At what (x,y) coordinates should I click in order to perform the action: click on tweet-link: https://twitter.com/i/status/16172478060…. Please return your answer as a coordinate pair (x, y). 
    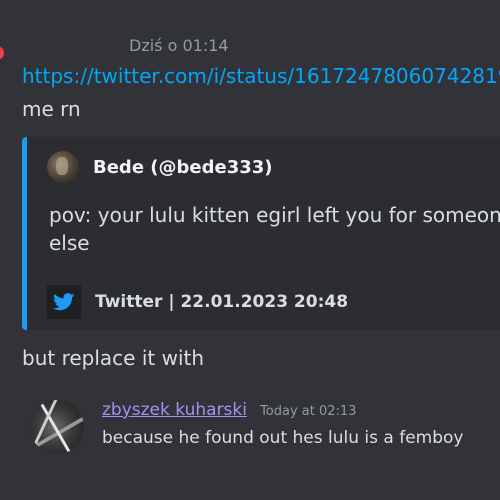
    Looking at the image, I should click on (261, 76).